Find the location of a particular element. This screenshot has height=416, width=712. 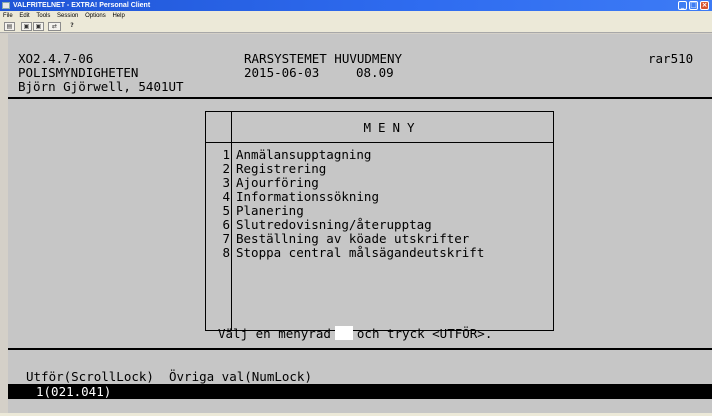

menu-item-registrering: Registrering is located at coordinates (281, 169).